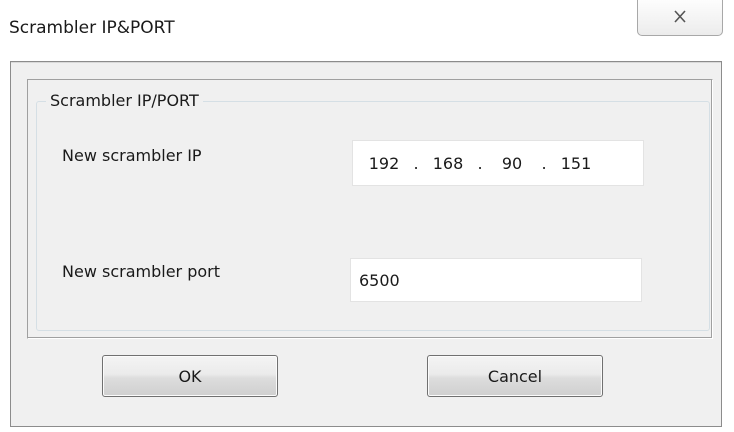 Image resolution: width=734 pixels, height=432 pixels. I want to click on cancel-button: Cancel, so click(515, 376).